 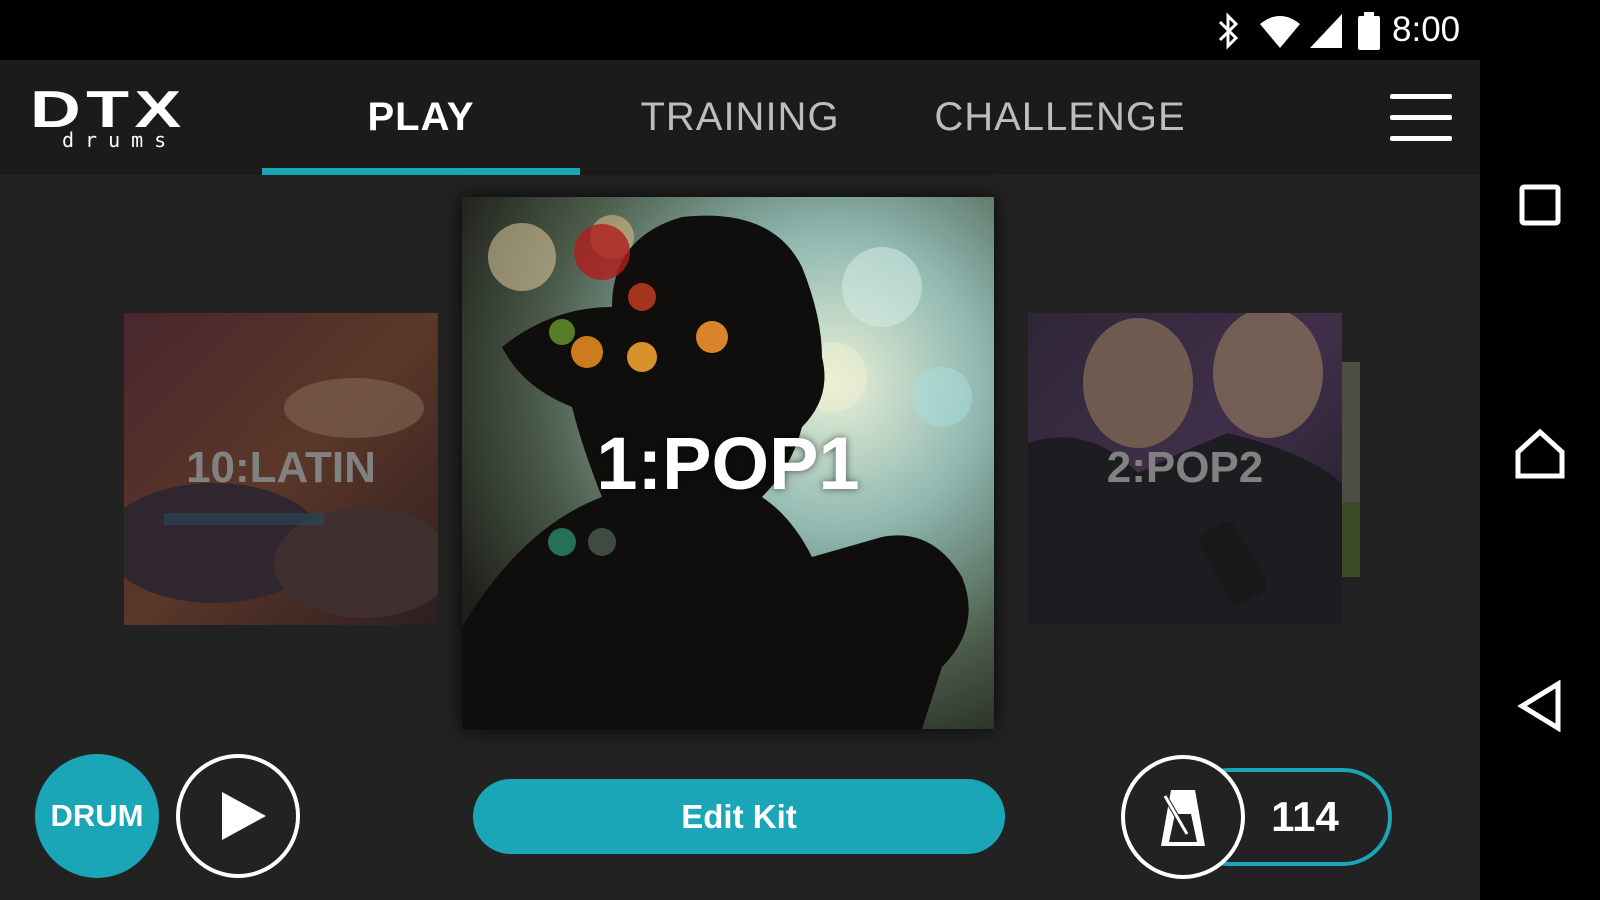 I want to click on system-navigation-bar, so click(x=1540, y=480).